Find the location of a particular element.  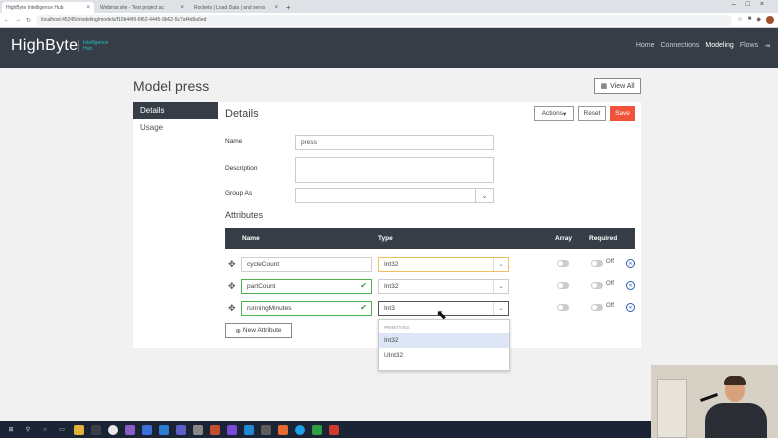

logo-subtitle: Intelligence Hub is located at coordinates (98, 46).